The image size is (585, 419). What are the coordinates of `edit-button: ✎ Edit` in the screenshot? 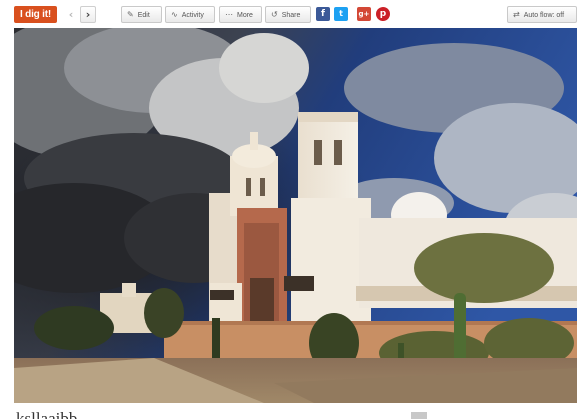 It's located at (141, 14).